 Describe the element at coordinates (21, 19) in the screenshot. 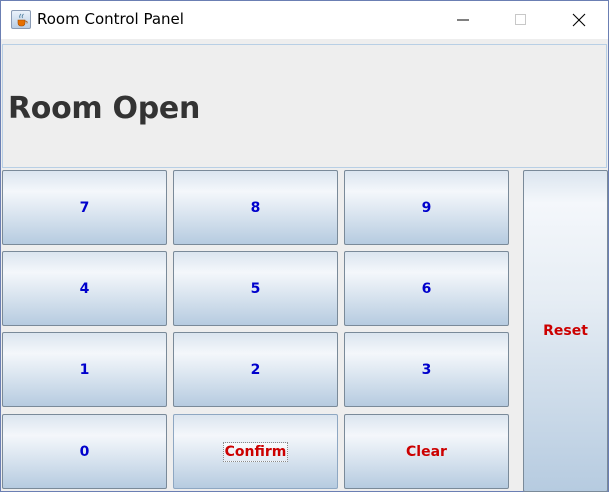

I see `java-cup-icon` at that location.